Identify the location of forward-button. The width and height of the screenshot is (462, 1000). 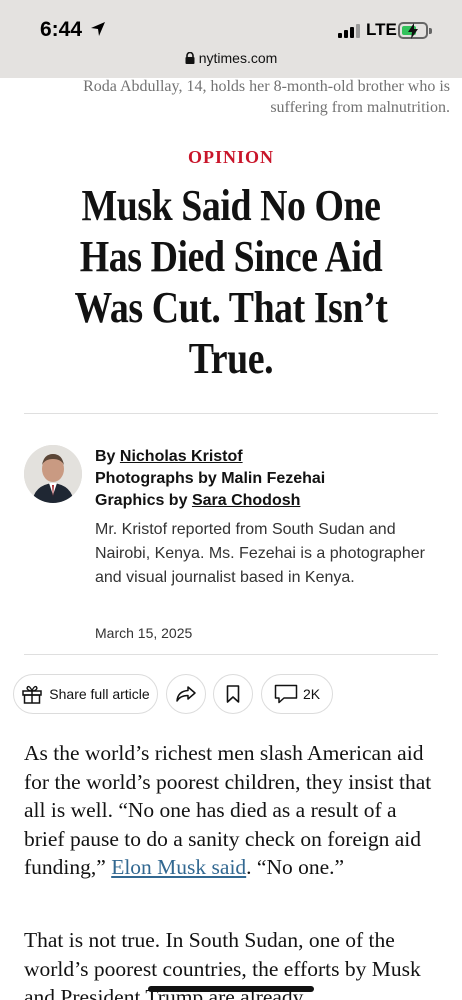
(186, 694).